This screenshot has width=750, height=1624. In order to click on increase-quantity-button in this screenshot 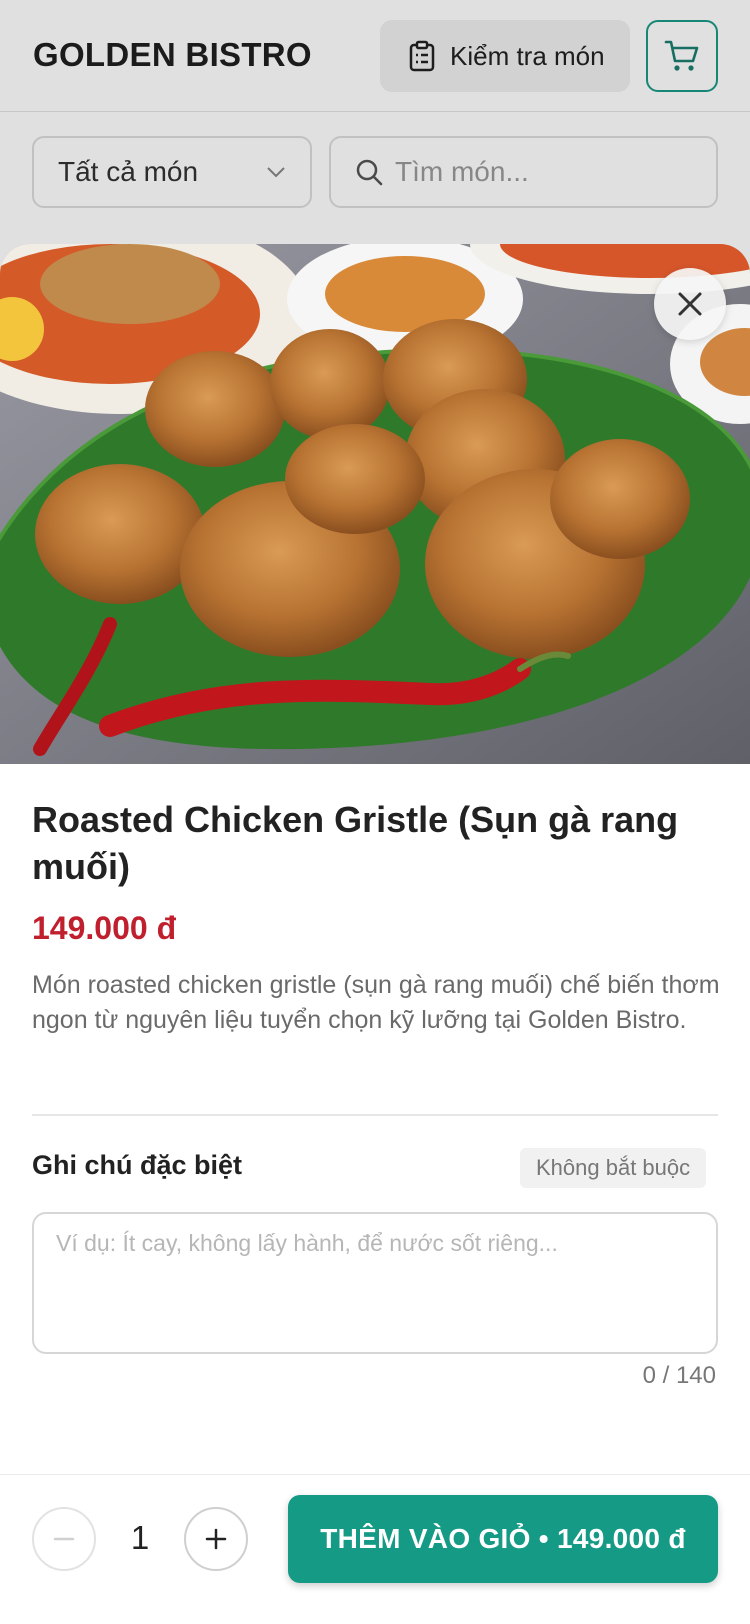, I will do `click(216, 1539)`.